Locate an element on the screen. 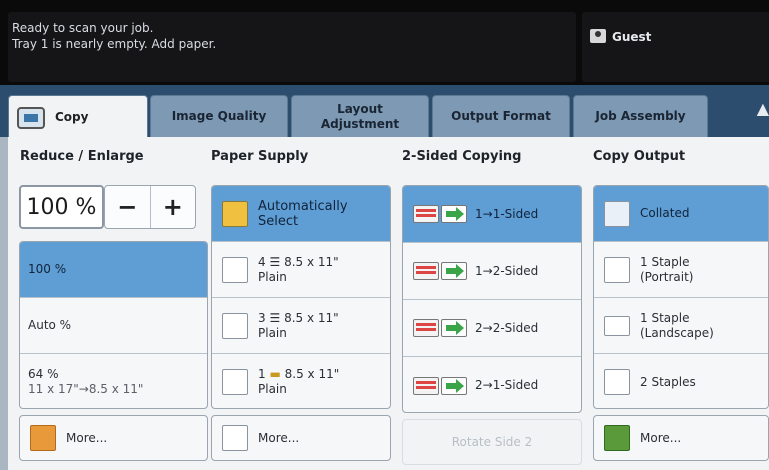 This screenshot has height=470, width=769. paper-option-tray1: 1 ▬ 8.5 x 11" Plain is located at coordinates (301, 381).